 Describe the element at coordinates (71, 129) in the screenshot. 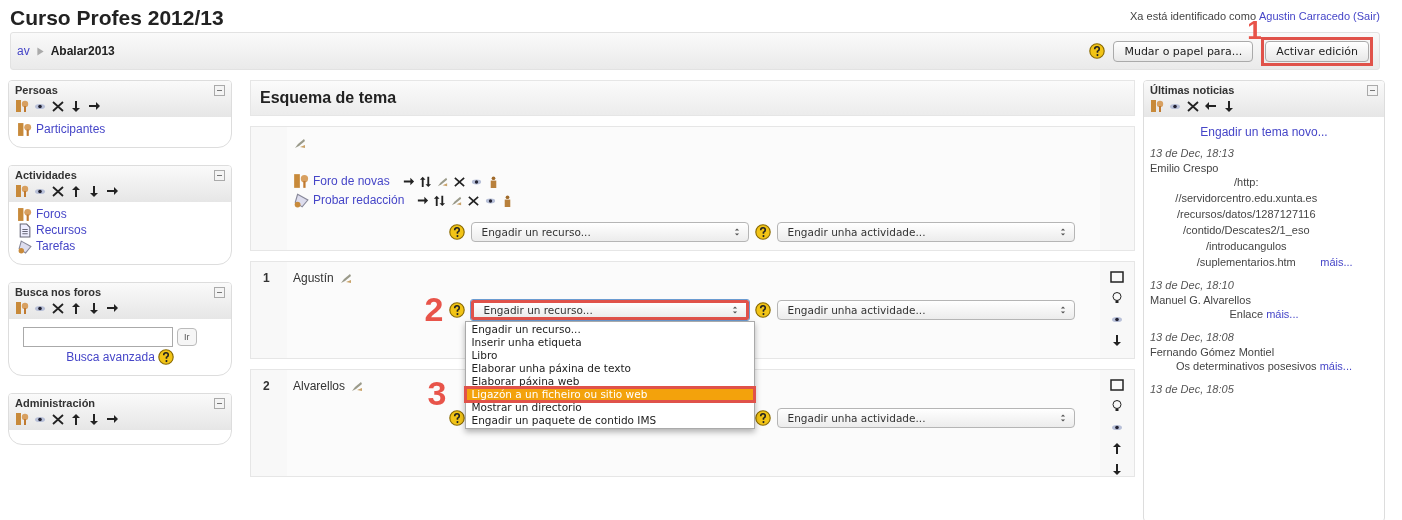

I see `block-link: Participantes` at that location.